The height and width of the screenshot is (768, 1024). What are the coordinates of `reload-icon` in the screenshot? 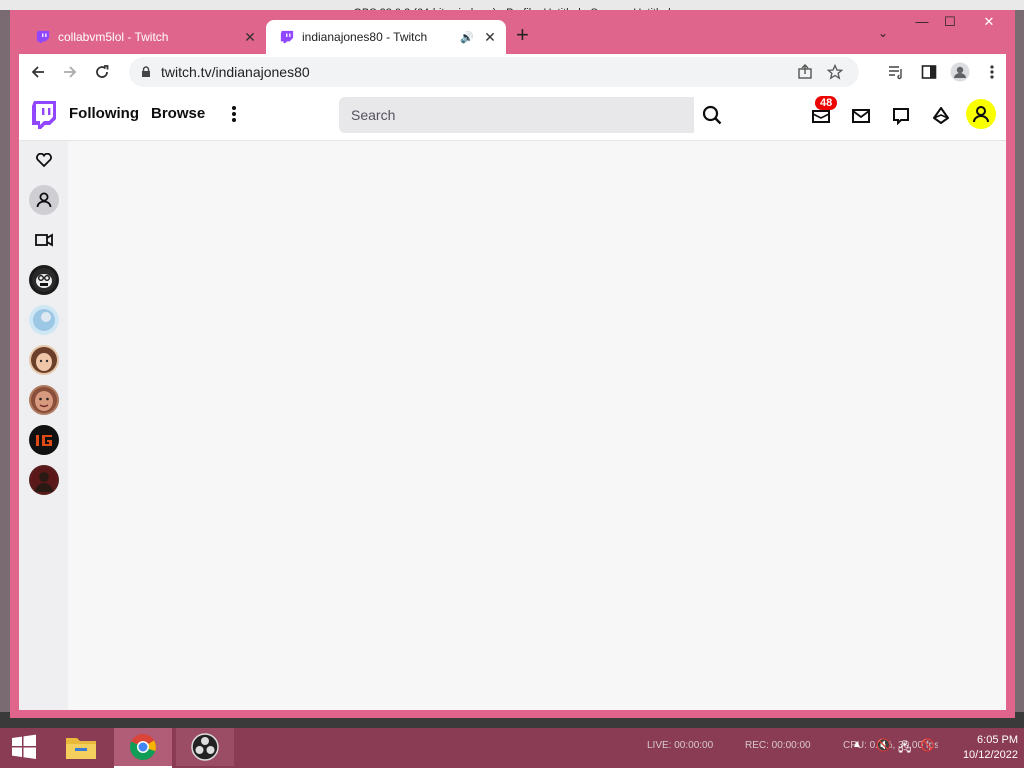 It's located at (102, 72).